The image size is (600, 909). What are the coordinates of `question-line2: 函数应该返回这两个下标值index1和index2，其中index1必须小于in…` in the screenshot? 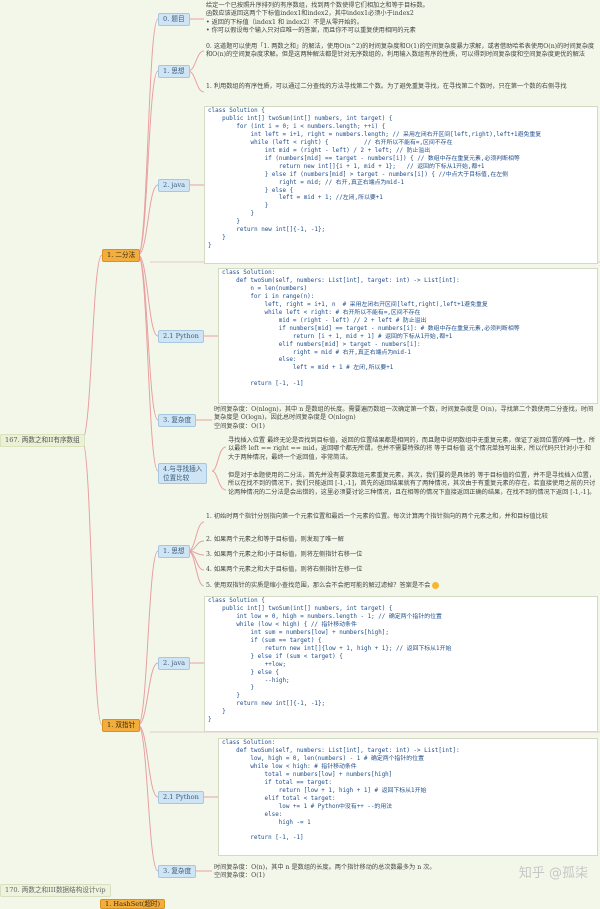 It's located at (310, 14).